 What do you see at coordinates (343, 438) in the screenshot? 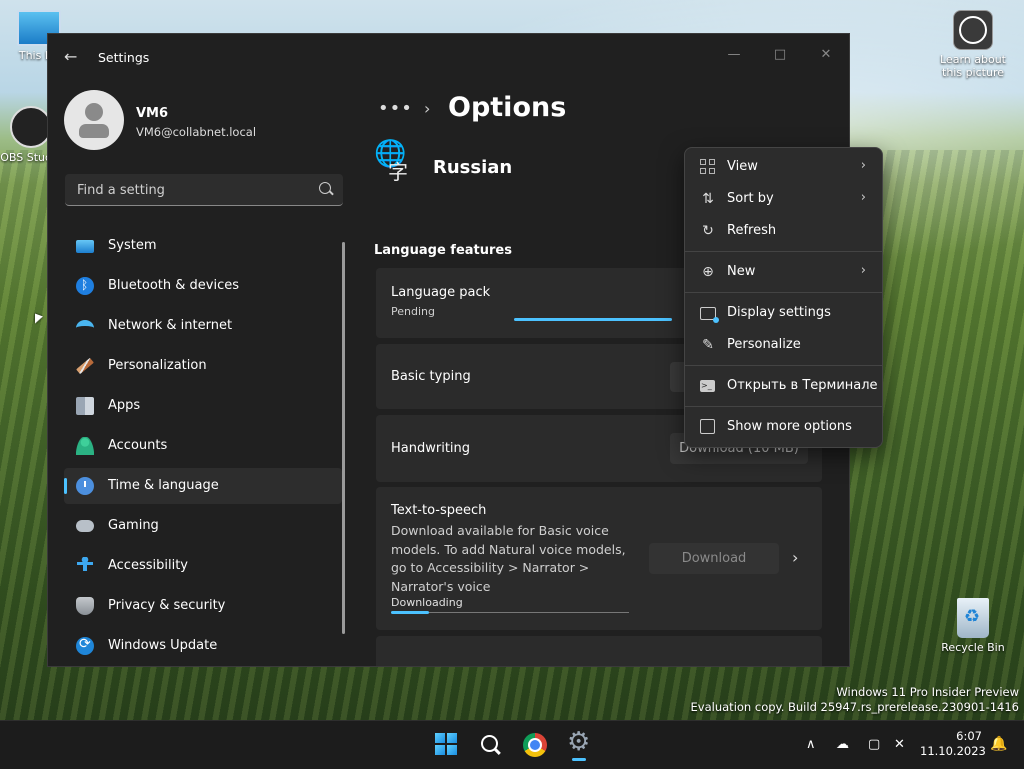
I see `sidebar-scrollbar` at bounding box center [343, 438].